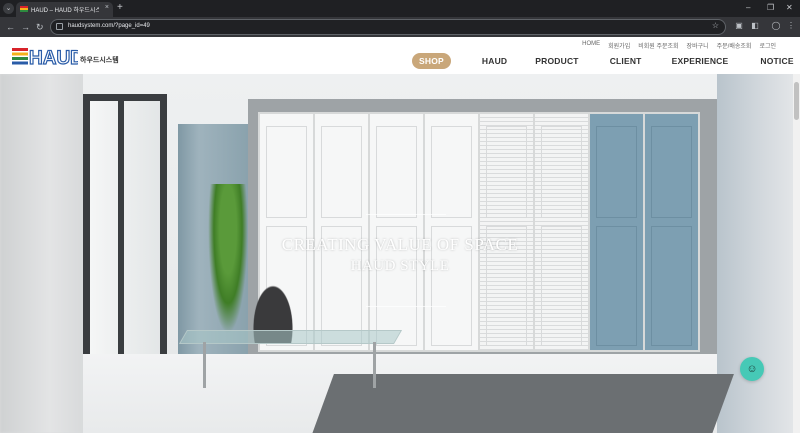 The width and height of the screenshot is (800, 433). I want to click on nav-experience: EXPERIENCE, so click(700, 61).